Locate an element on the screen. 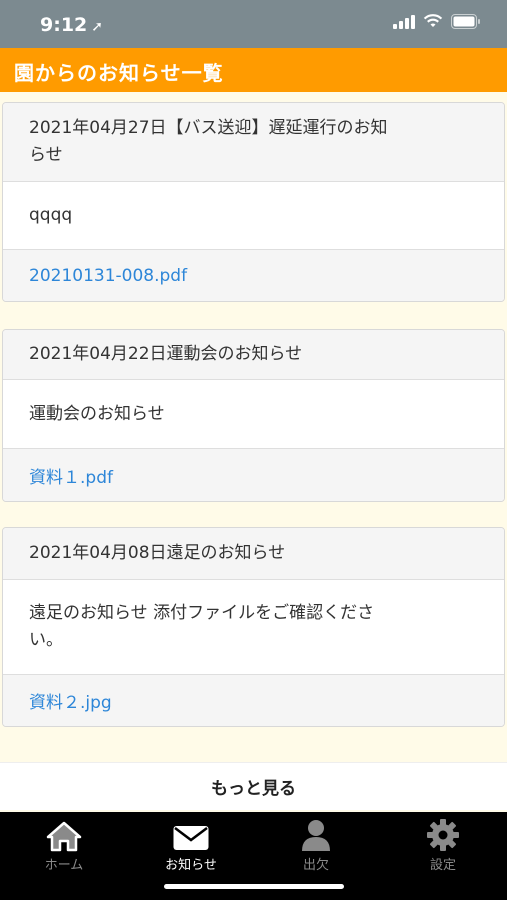  signal-icon is located at coordinates (404, 21).